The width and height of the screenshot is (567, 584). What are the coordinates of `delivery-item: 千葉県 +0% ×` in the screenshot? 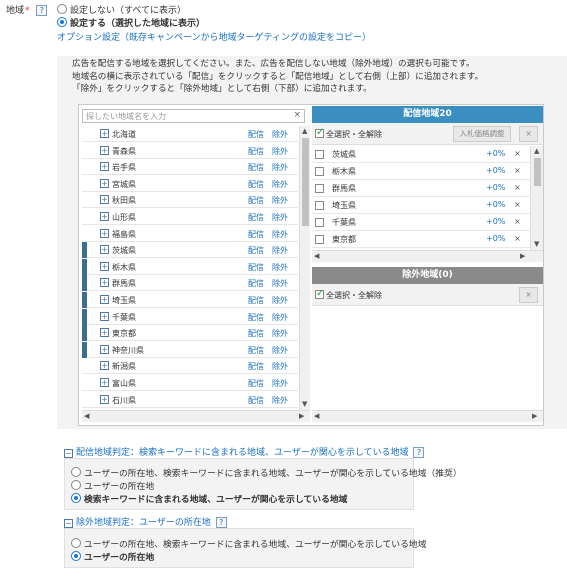 It's located at (421, 222).